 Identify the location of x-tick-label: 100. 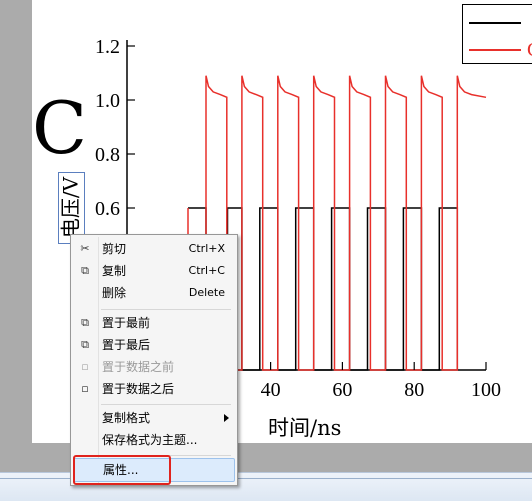
(486, 390).